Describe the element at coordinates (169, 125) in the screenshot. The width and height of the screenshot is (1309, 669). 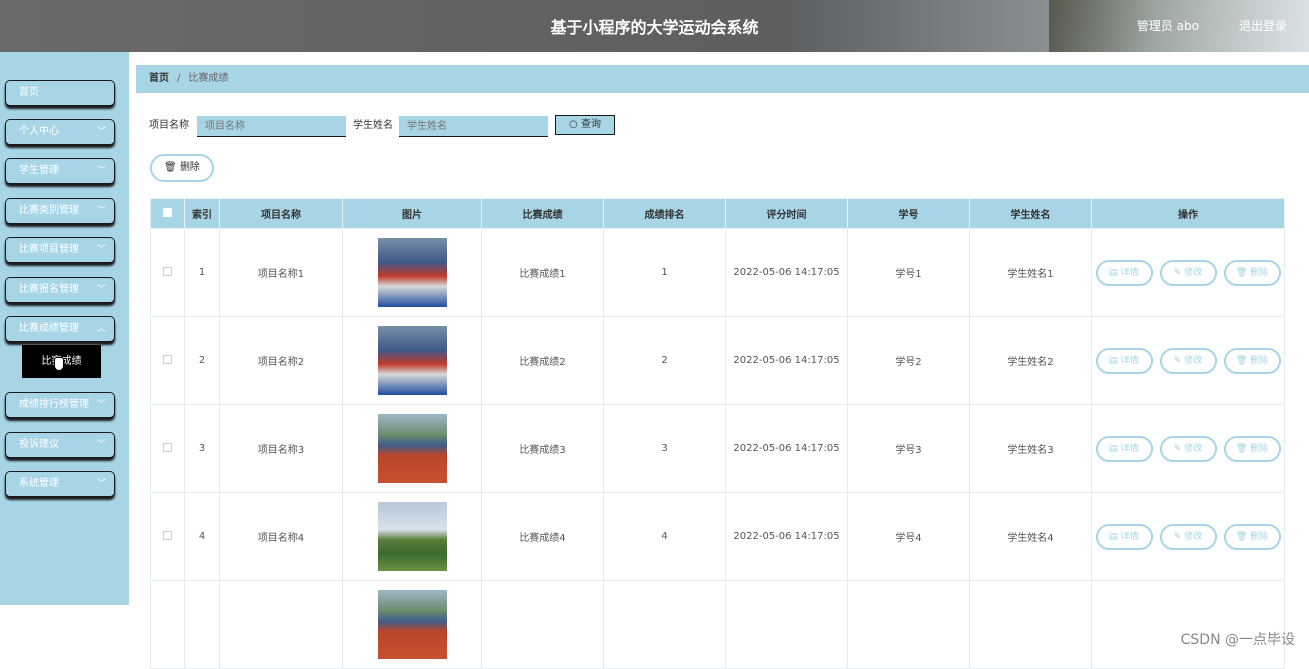
I see `project-name-label: 项目名称` at that location.